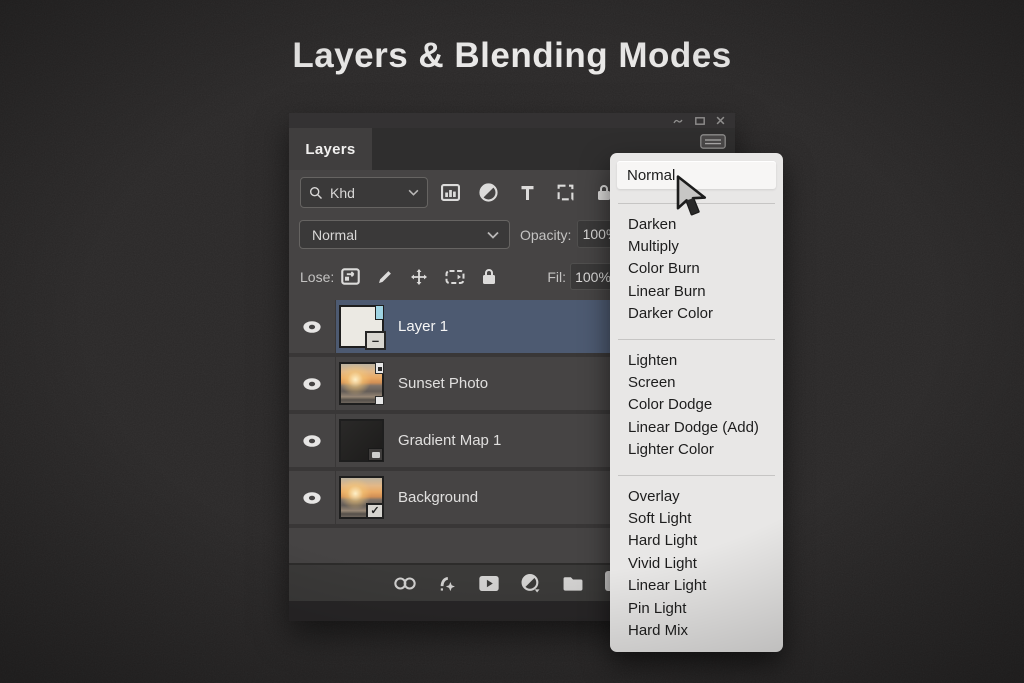 The height and width of the screenshot is (683, 1024). I want to click on panel-titlebar, so click(512, 120).